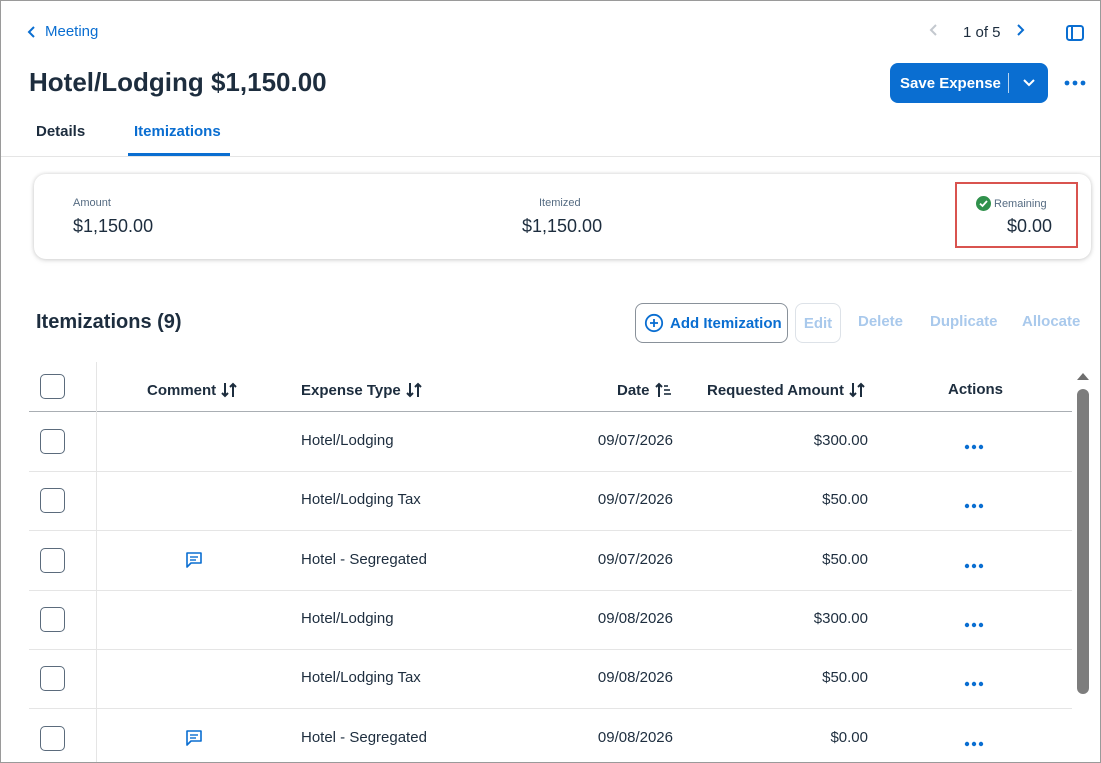  I want to click on table-row: Hotel - Segregated 09/07/2026 $50.00, so click(550, 561).